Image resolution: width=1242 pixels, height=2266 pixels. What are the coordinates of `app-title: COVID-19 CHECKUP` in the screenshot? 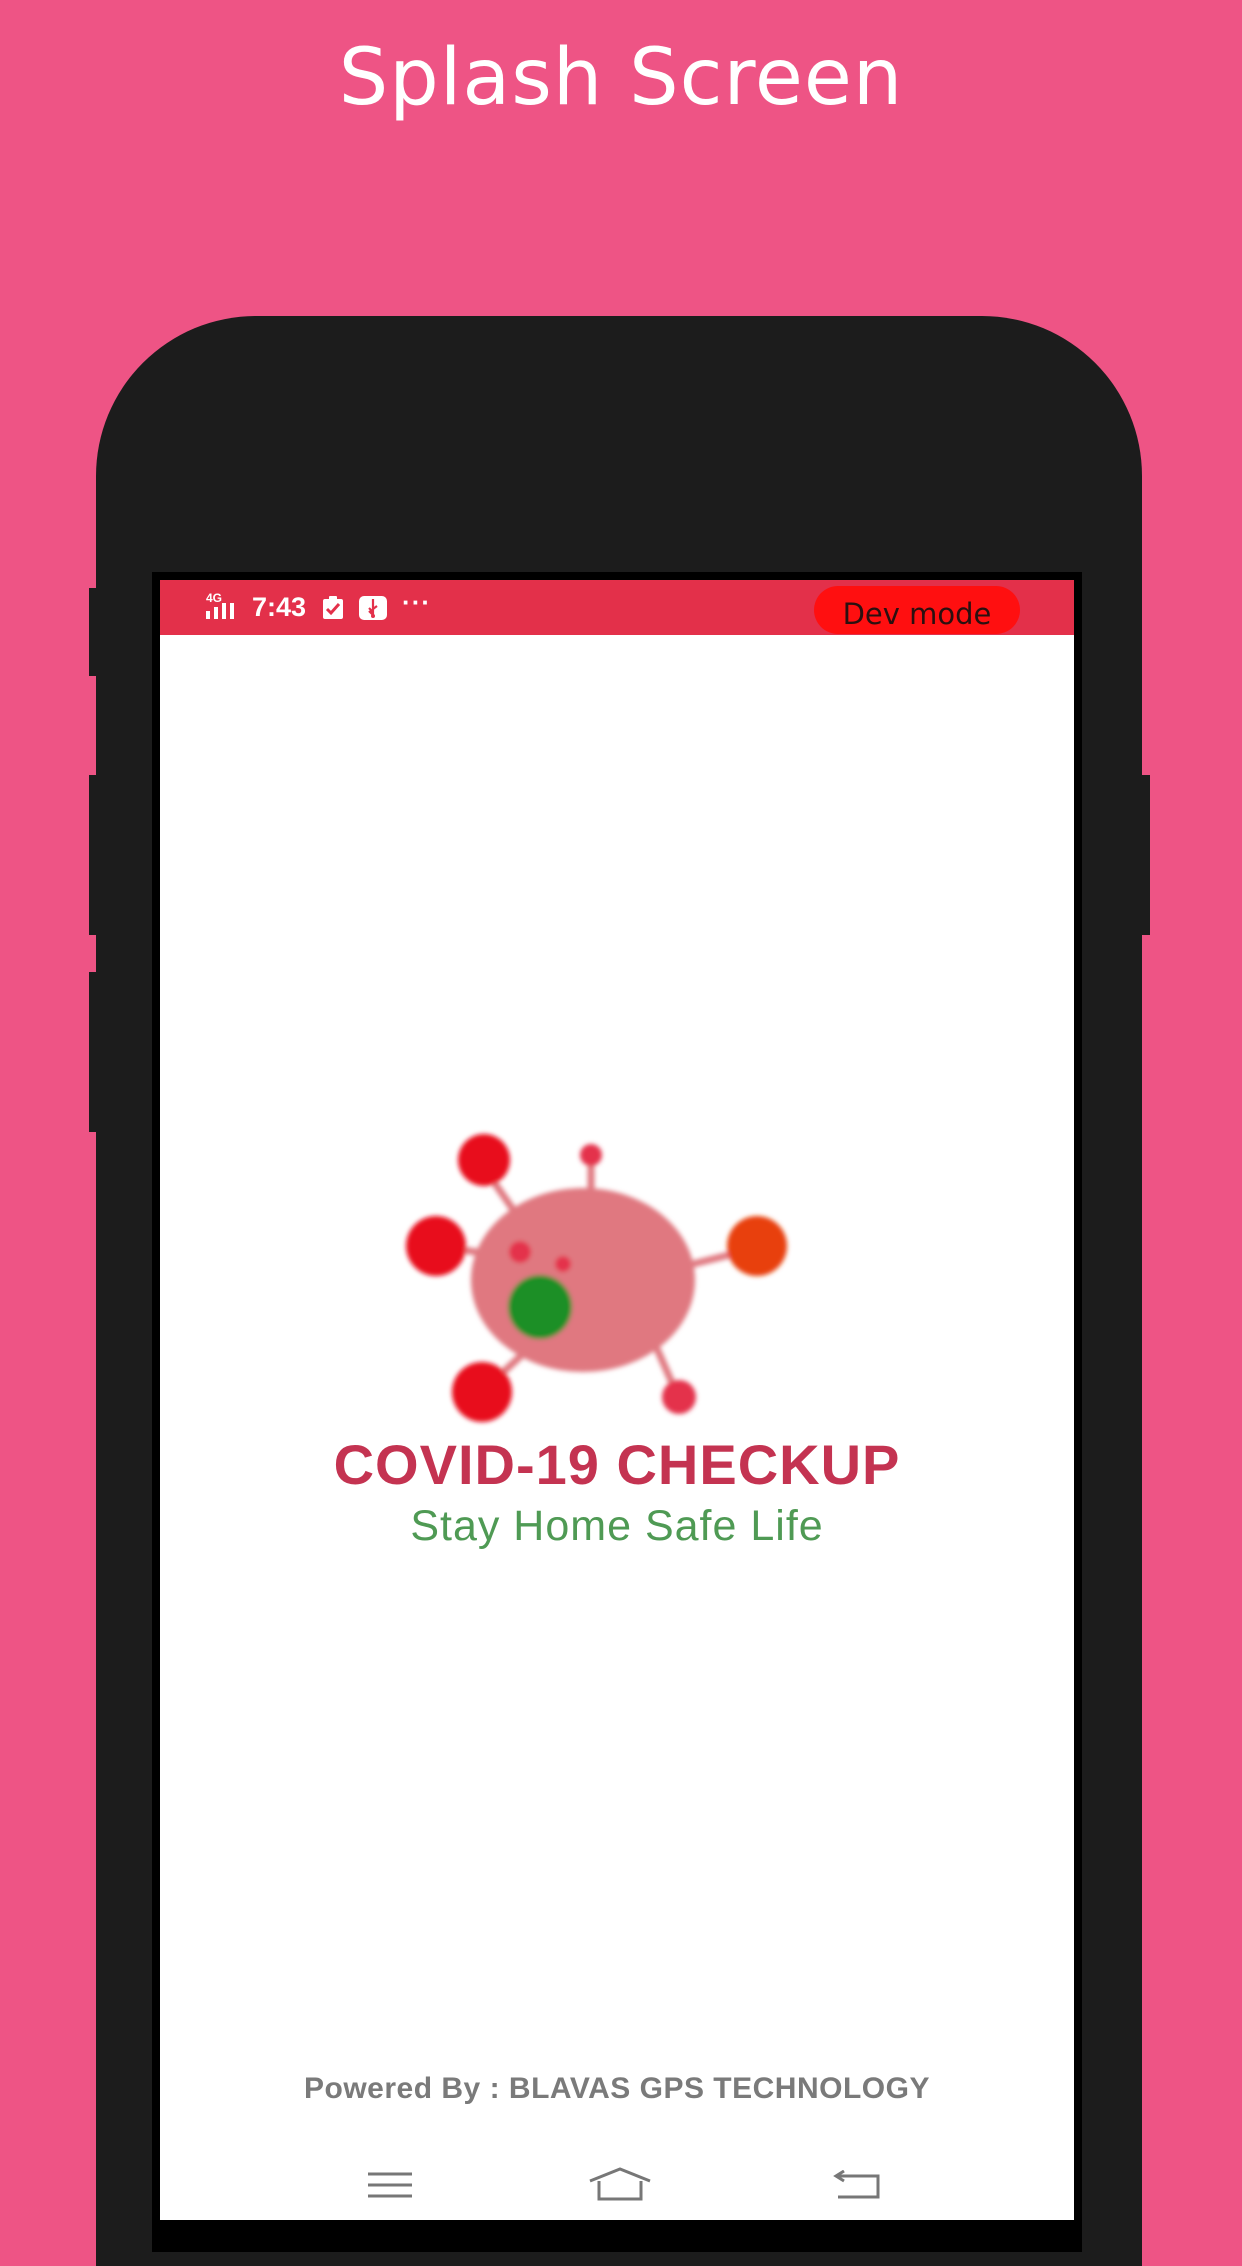 It's located at (617, 1464).